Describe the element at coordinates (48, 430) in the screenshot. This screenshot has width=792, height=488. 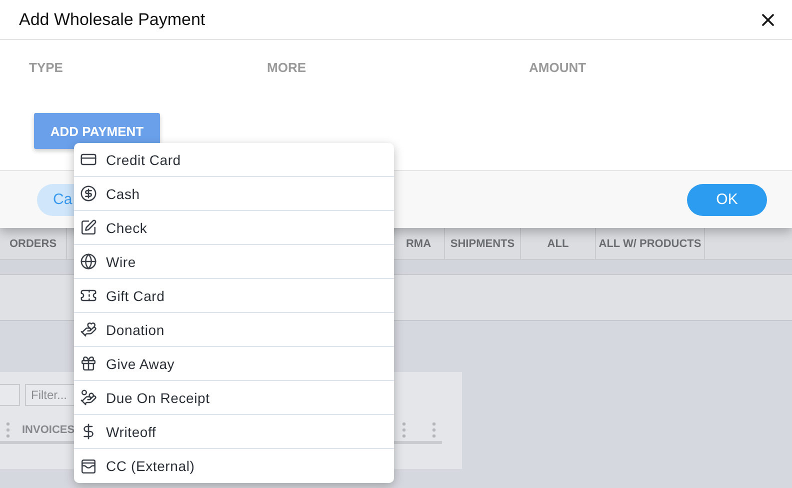
I see `column-header: INVOICES` at that location.